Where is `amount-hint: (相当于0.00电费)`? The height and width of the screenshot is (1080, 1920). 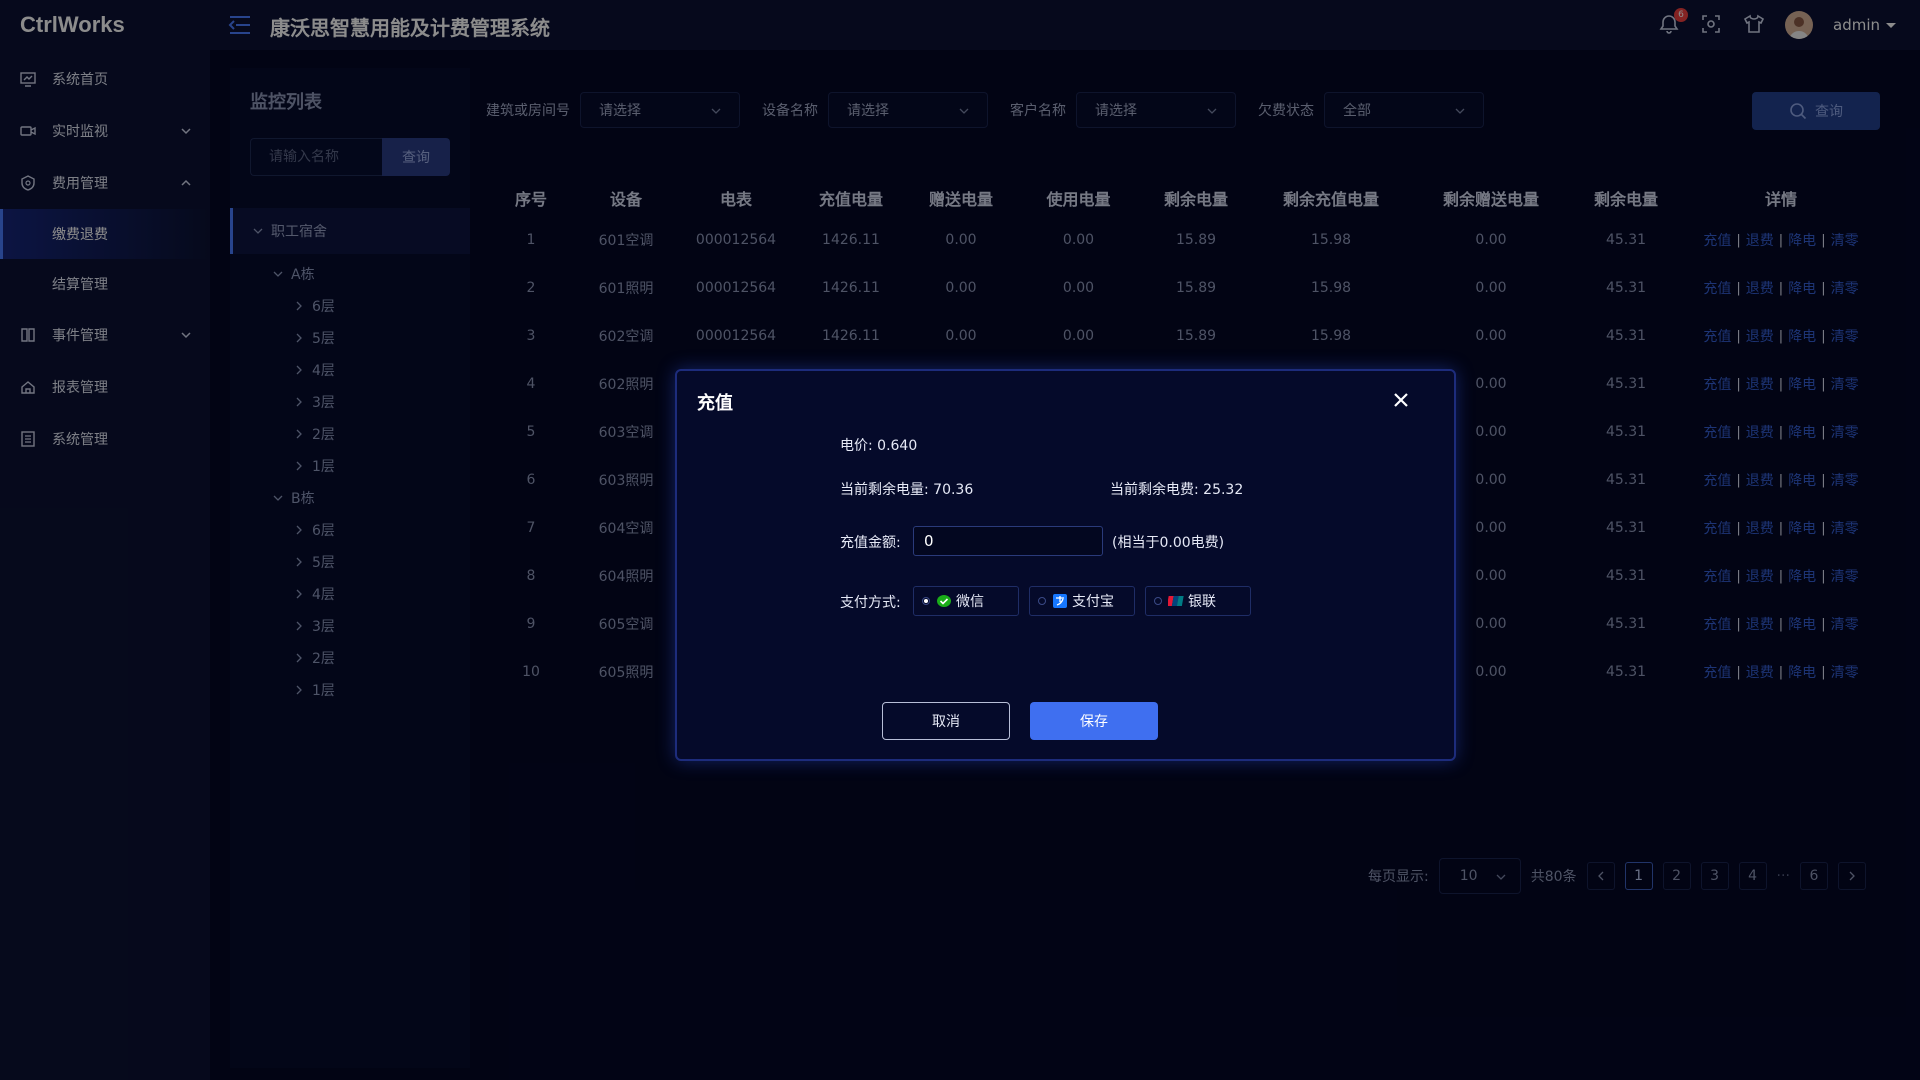
amount-hint: (相当于0.00电费) is located at coordinates (1168, 543).